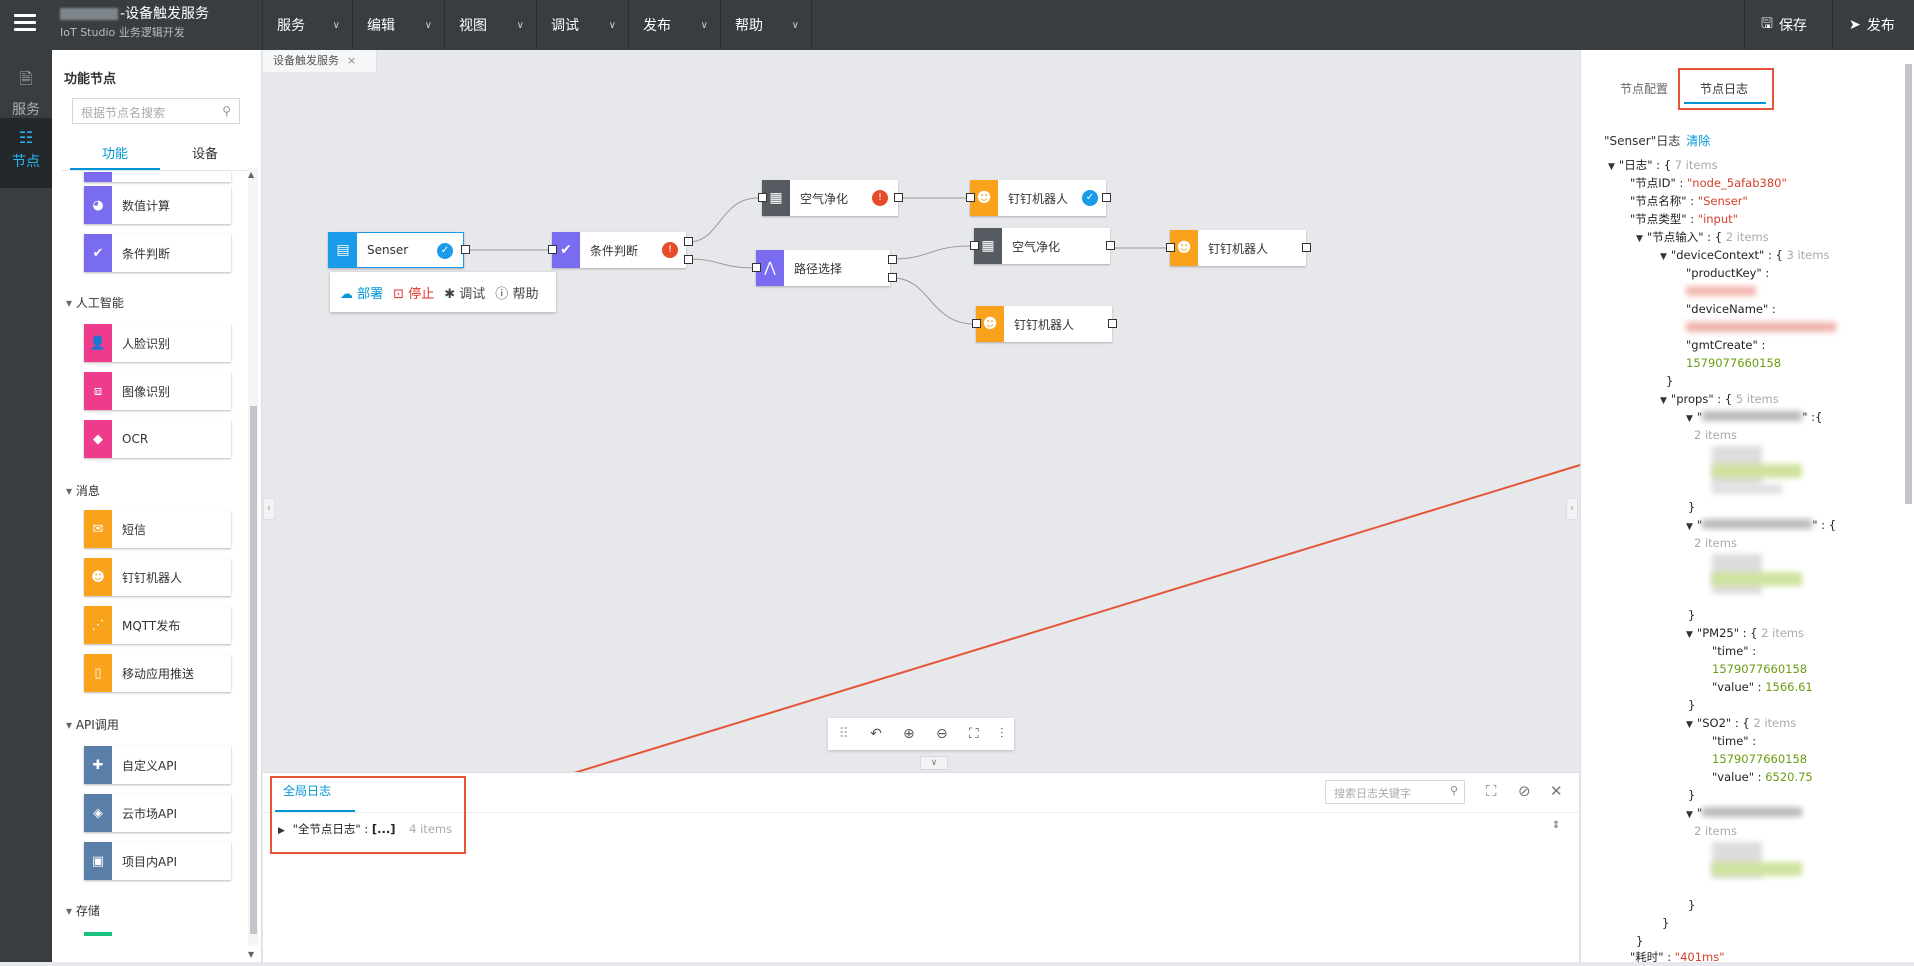 The image size is (1914, 966). What do you see at coordinates (1453, 790) in the screenshot?
I see `search-icon: ⚲` at bounding box center [1453, 790].